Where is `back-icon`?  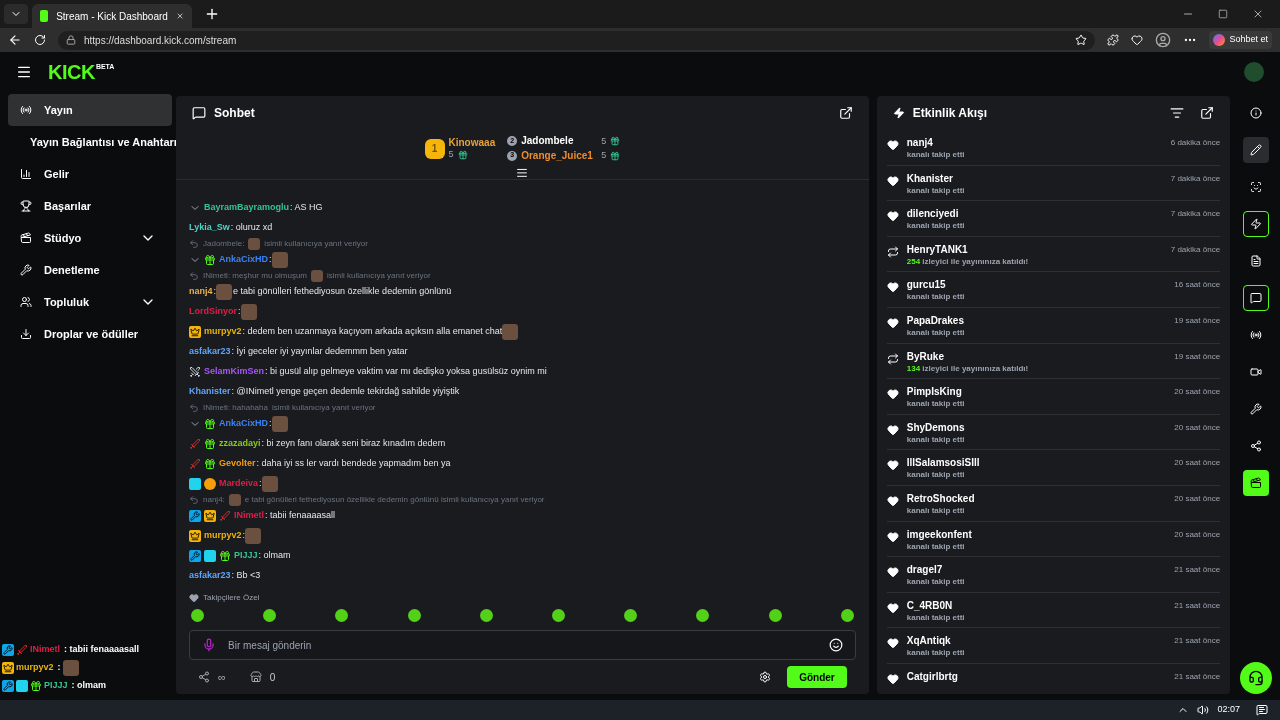
back-icon is located at coordinates (15, 40).